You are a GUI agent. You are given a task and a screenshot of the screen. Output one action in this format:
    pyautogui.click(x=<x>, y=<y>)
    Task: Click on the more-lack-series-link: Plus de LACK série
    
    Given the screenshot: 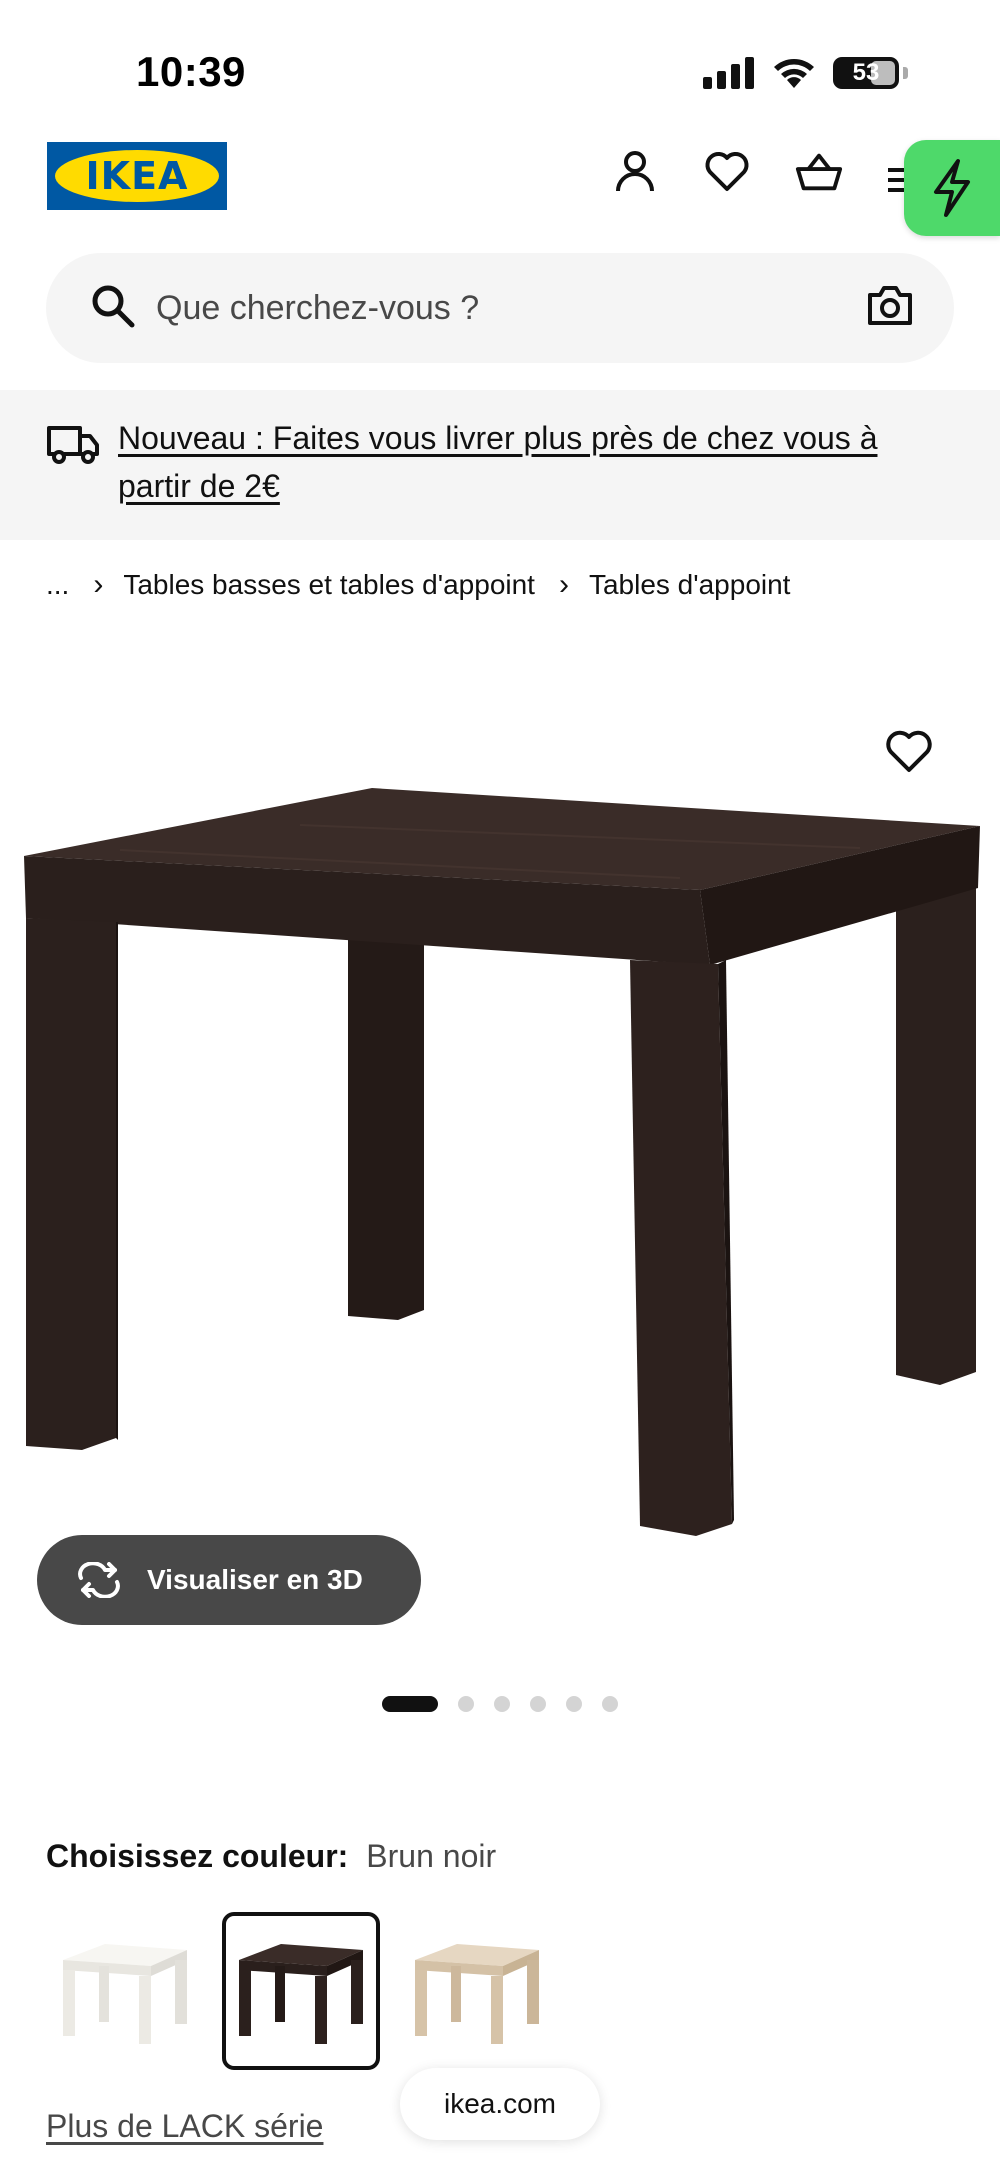 What is the action you would take?
    pyautogui.click(x=184, y=2126)
    